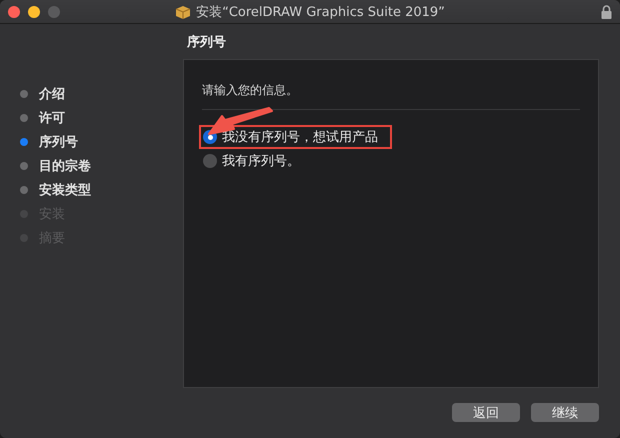  I want to click on radio-option: 我有序列号。, so click(256, 161).